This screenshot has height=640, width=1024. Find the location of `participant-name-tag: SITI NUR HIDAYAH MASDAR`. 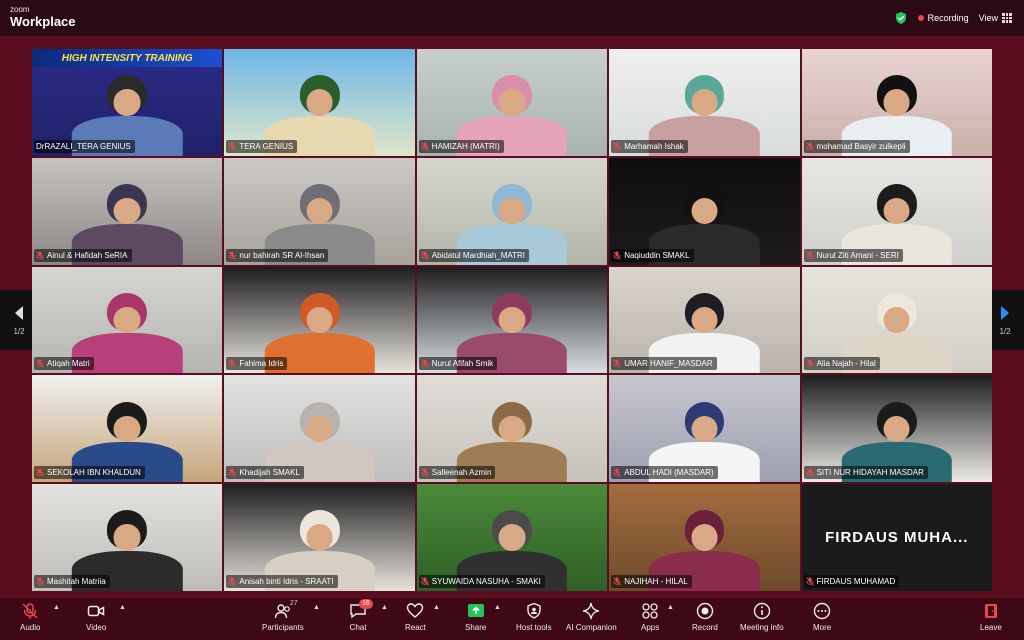

participant-name-tag: SITI NUR HIDAYAH MASDAR is located at coordinates (865, 473).